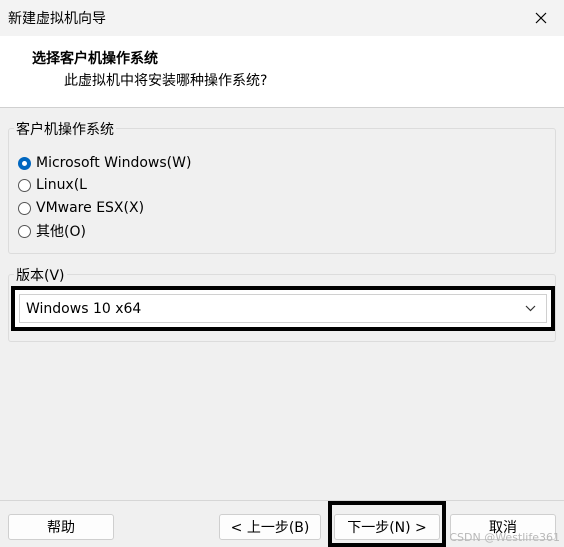 This screenshot has height=547, width=564. I want to click on version-dropdown-value: Windows 10 x64, so click(84, 308).